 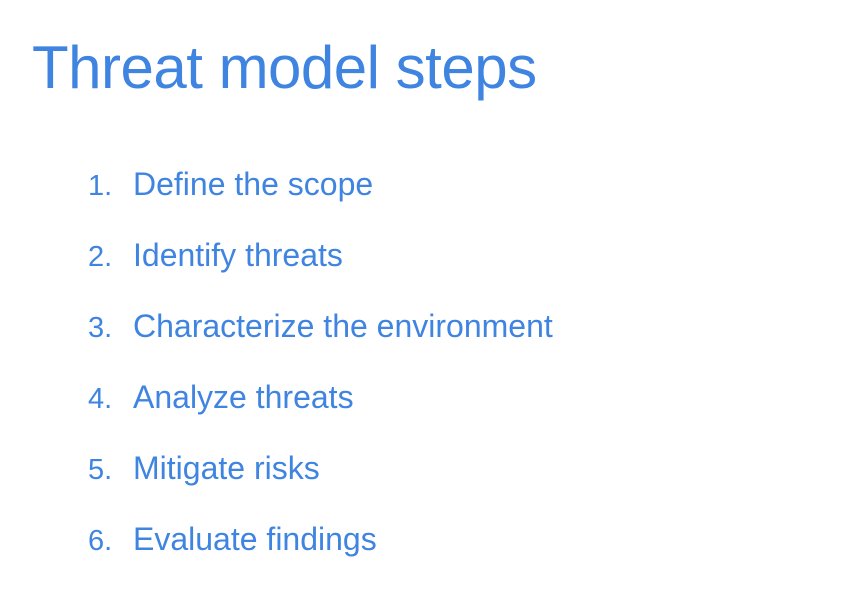 What do you see at coordinates (343, 326) in the screenshot?
I see `step-text: Characterize the environment` at bounding box center [343, 326].